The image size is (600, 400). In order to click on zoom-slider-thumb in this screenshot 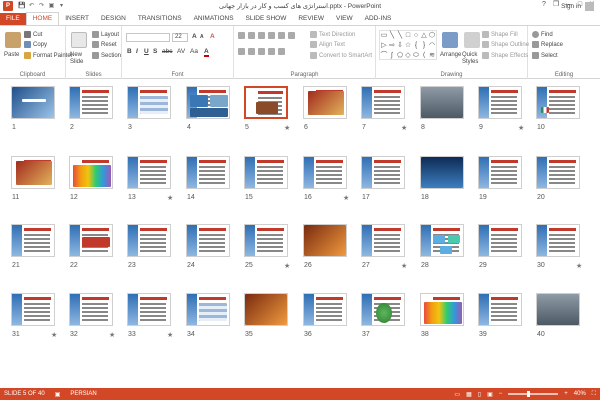, I will do `click(529, 394)`.